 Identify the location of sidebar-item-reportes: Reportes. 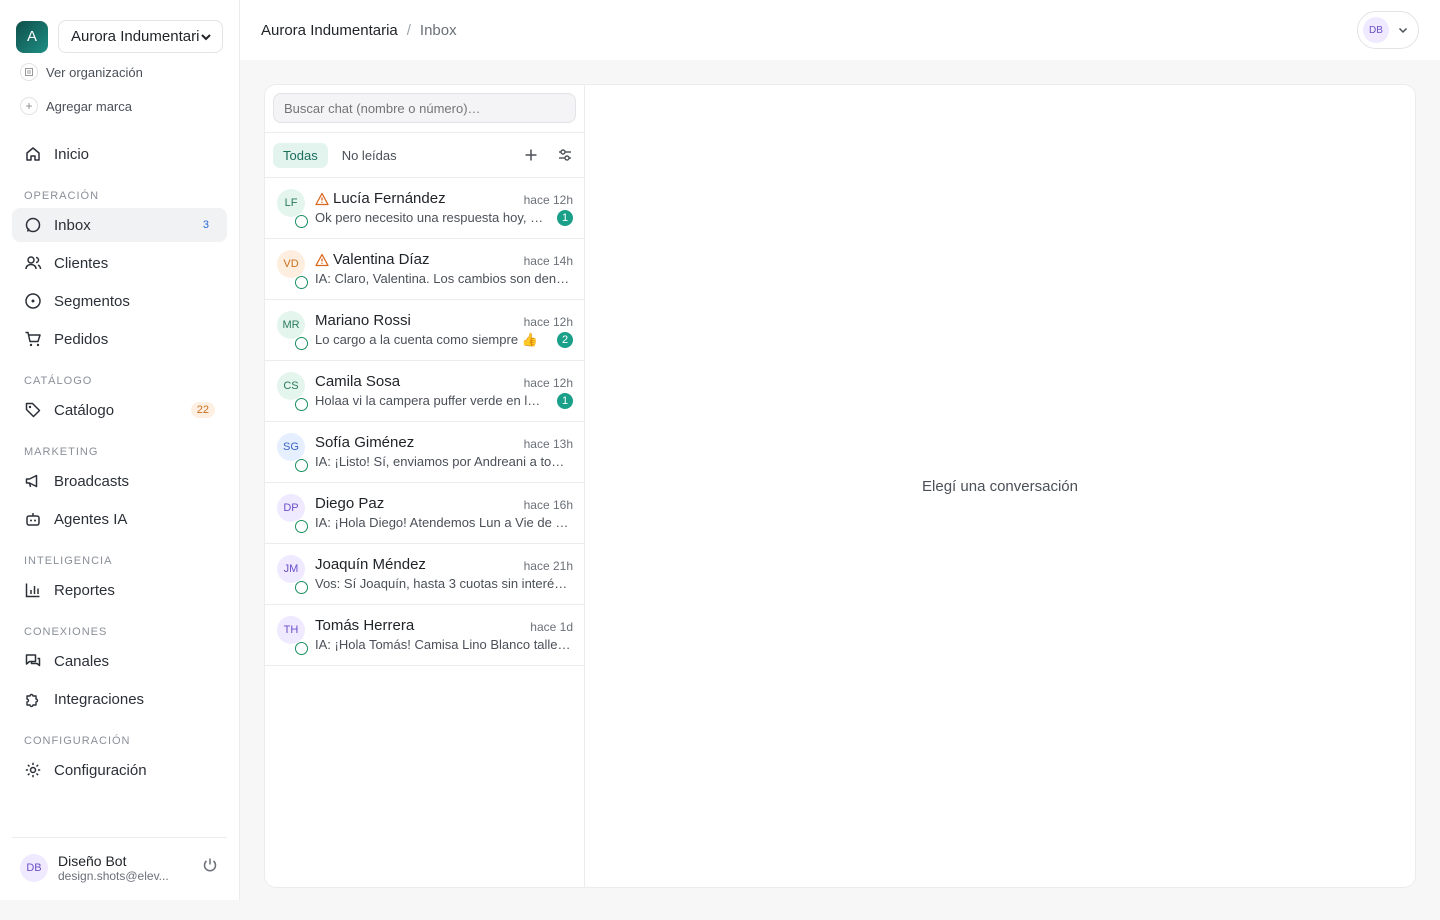
(119, 590).